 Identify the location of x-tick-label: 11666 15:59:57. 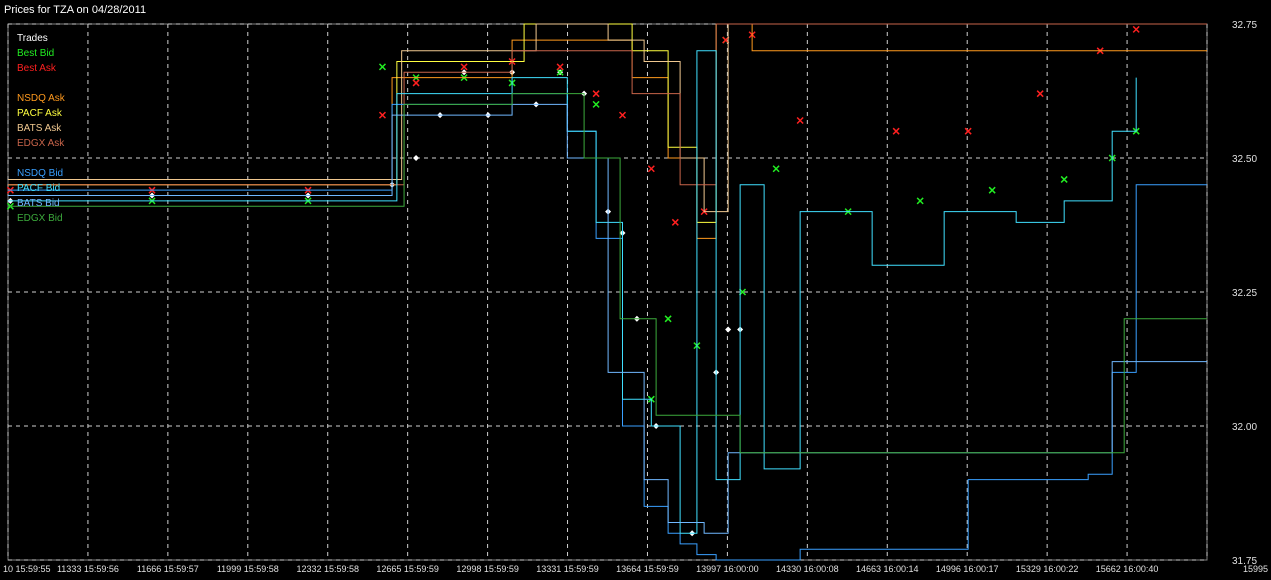
(168, 569).